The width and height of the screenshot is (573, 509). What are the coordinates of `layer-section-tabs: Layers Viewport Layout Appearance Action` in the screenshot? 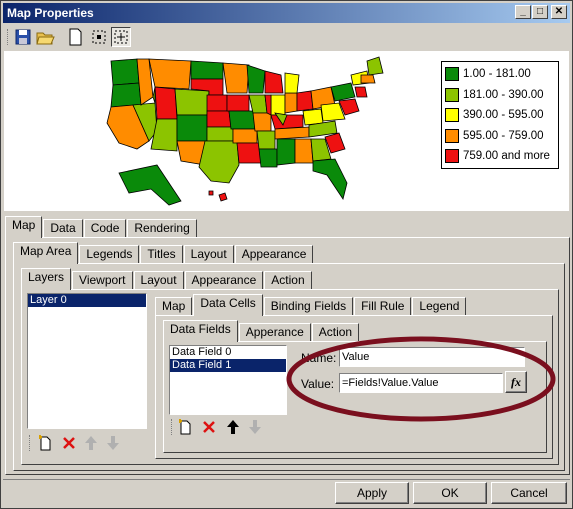 It's located at (167, 279).